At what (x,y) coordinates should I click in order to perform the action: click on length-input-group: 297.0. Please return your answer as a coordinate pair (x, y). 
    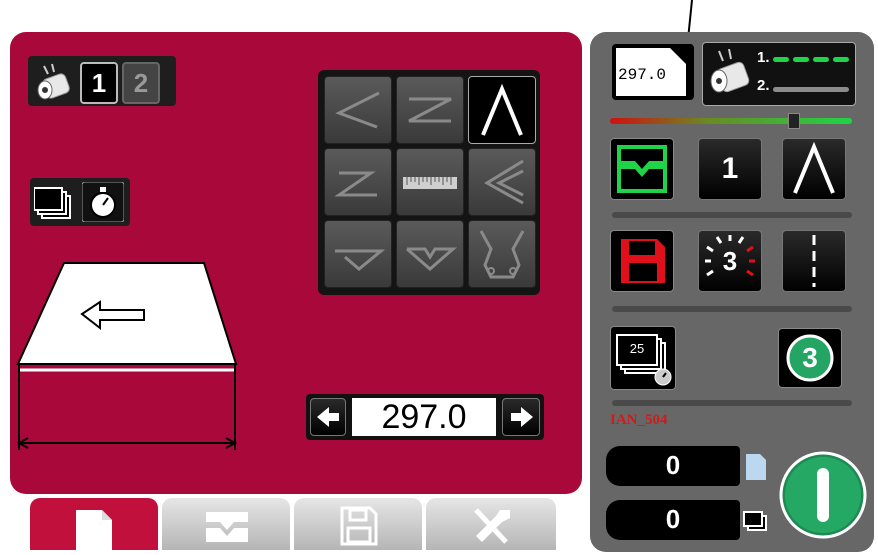
    Looking at the image, I should click on (425, 417).